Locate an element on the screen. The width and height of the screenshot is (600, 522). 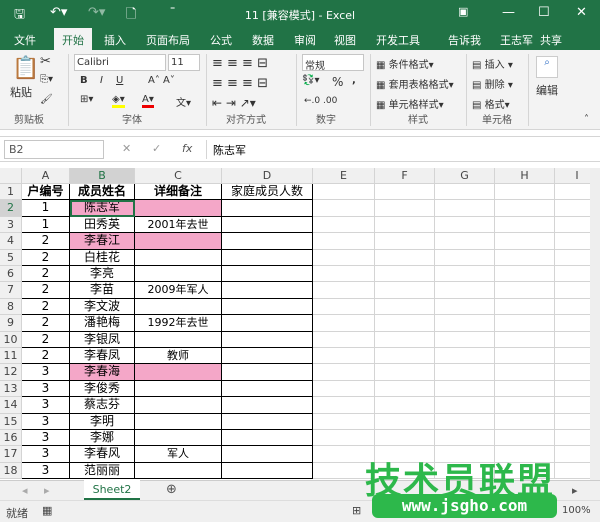
row-header-15: 15 is located at coordinates (11, 421).